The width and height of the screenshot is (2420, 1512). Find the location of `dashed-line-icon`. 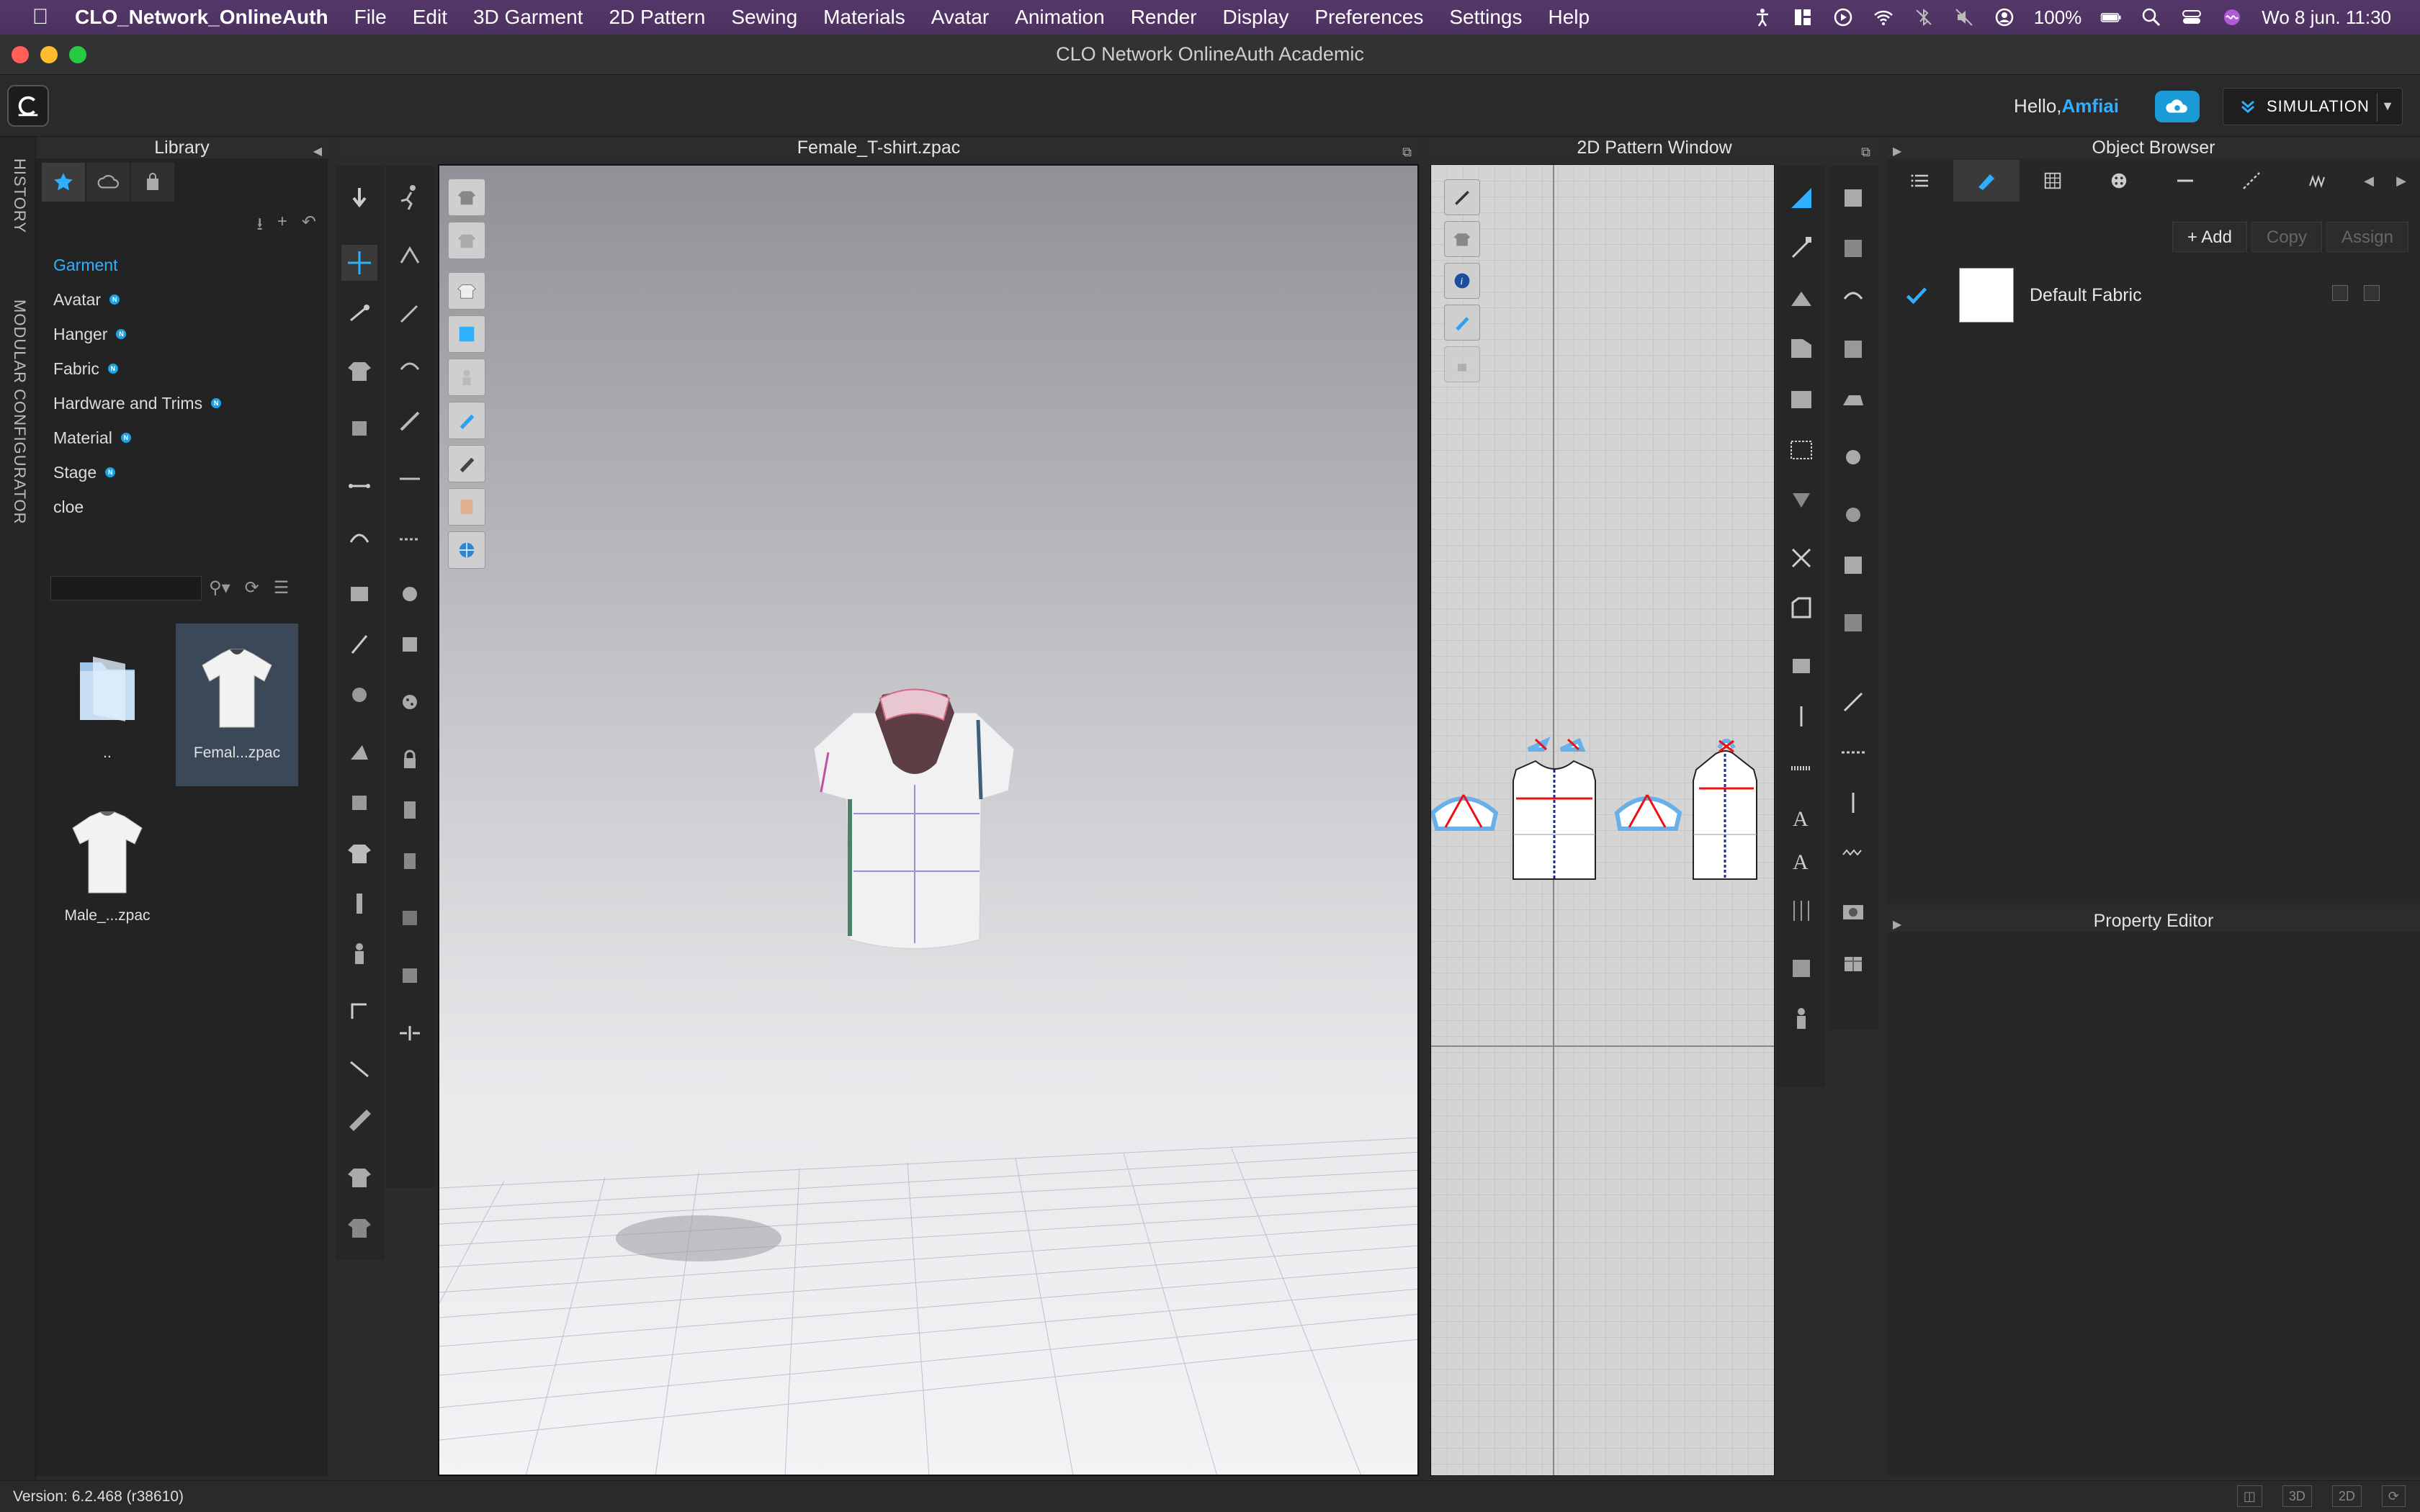

dashed-line-icon is located at coordinates (1853, 752).